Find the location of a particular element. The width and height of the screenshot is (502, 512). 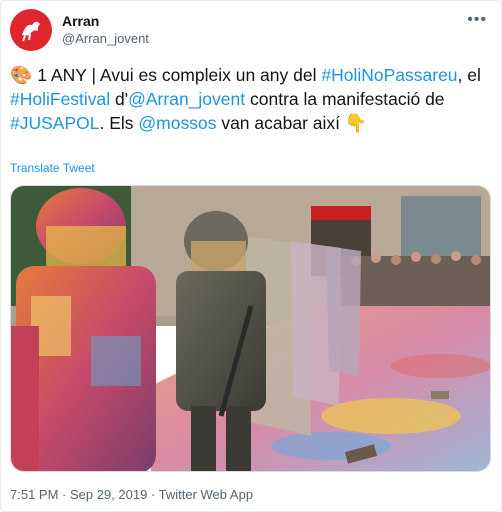

account-handle: @Arran_jovent is located at coordinates (105, 38).